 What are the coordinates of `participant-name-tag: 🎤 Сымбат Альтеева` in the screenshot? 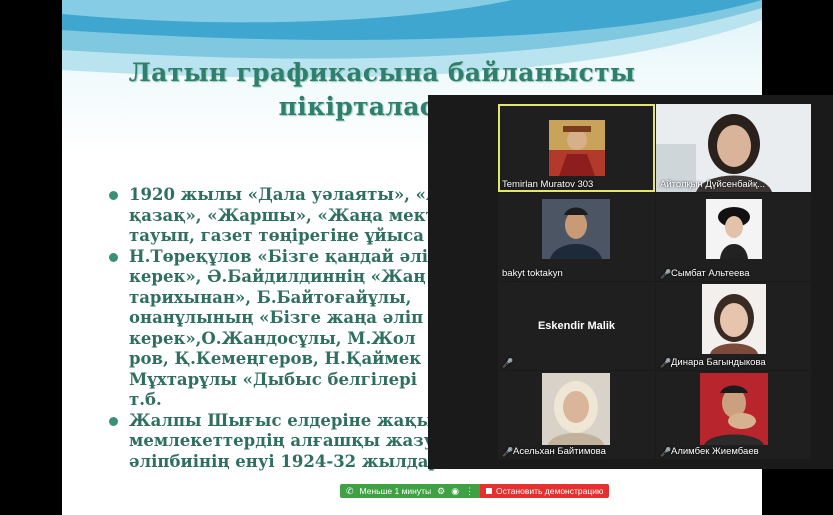 It's located at (705, 273).